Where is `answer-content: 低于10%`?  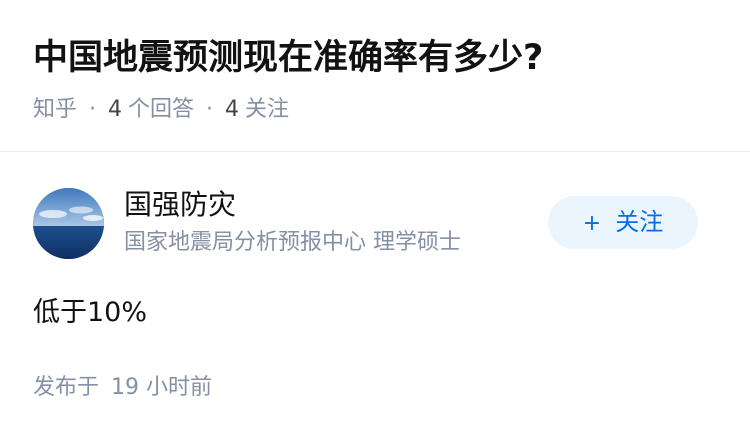 answer-content: 低于10% is located at coordinates (90, 313).